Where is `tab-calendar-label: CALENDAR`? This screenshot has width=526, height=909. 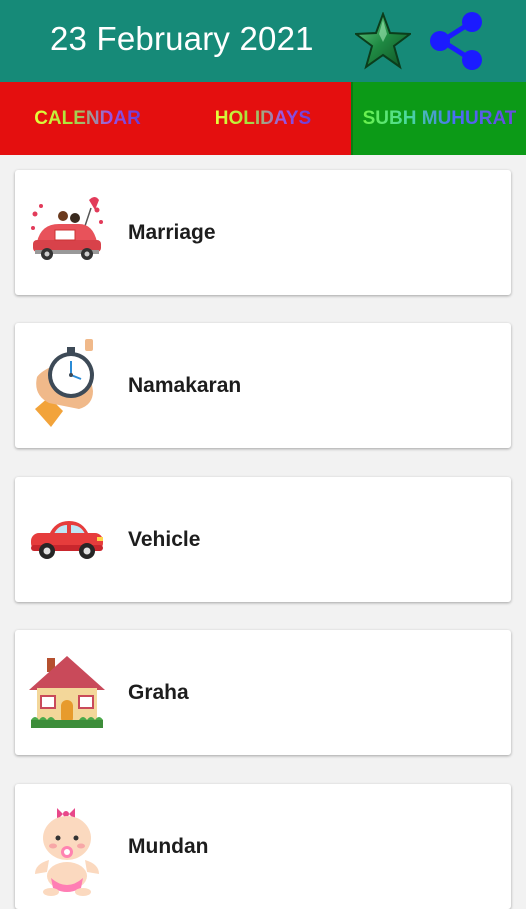 tab-calendar-label: CALENDAR is located at coordinates (87, 118).